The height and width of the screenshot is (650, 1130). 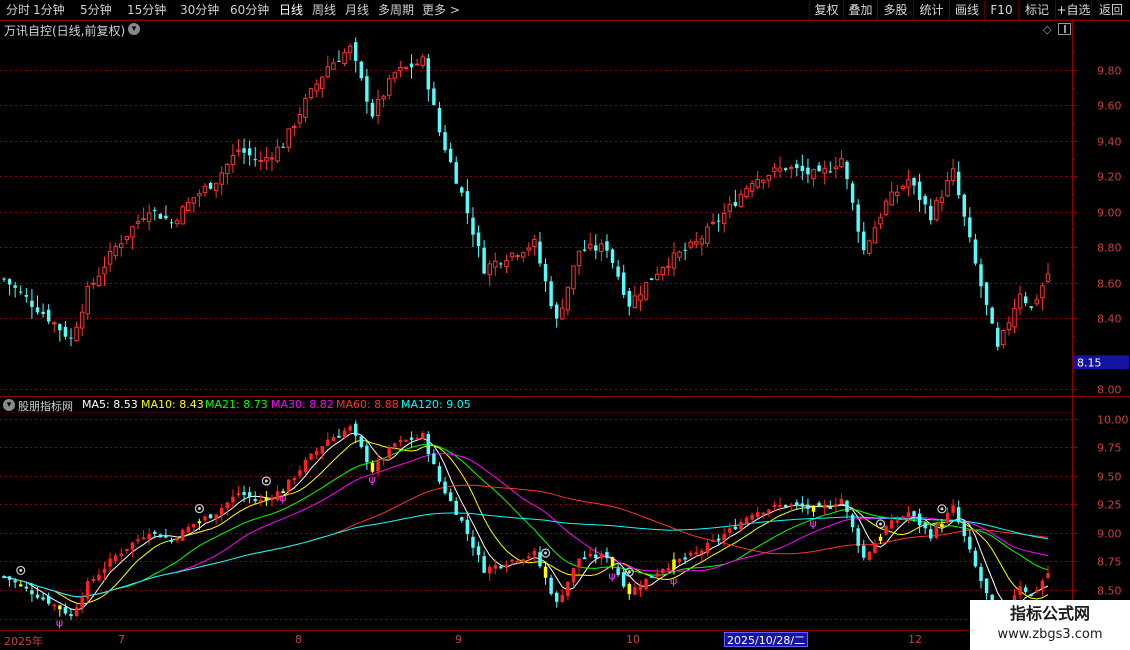 I want to click on sell-signal-marker-dot, so click(x=266, y=481).